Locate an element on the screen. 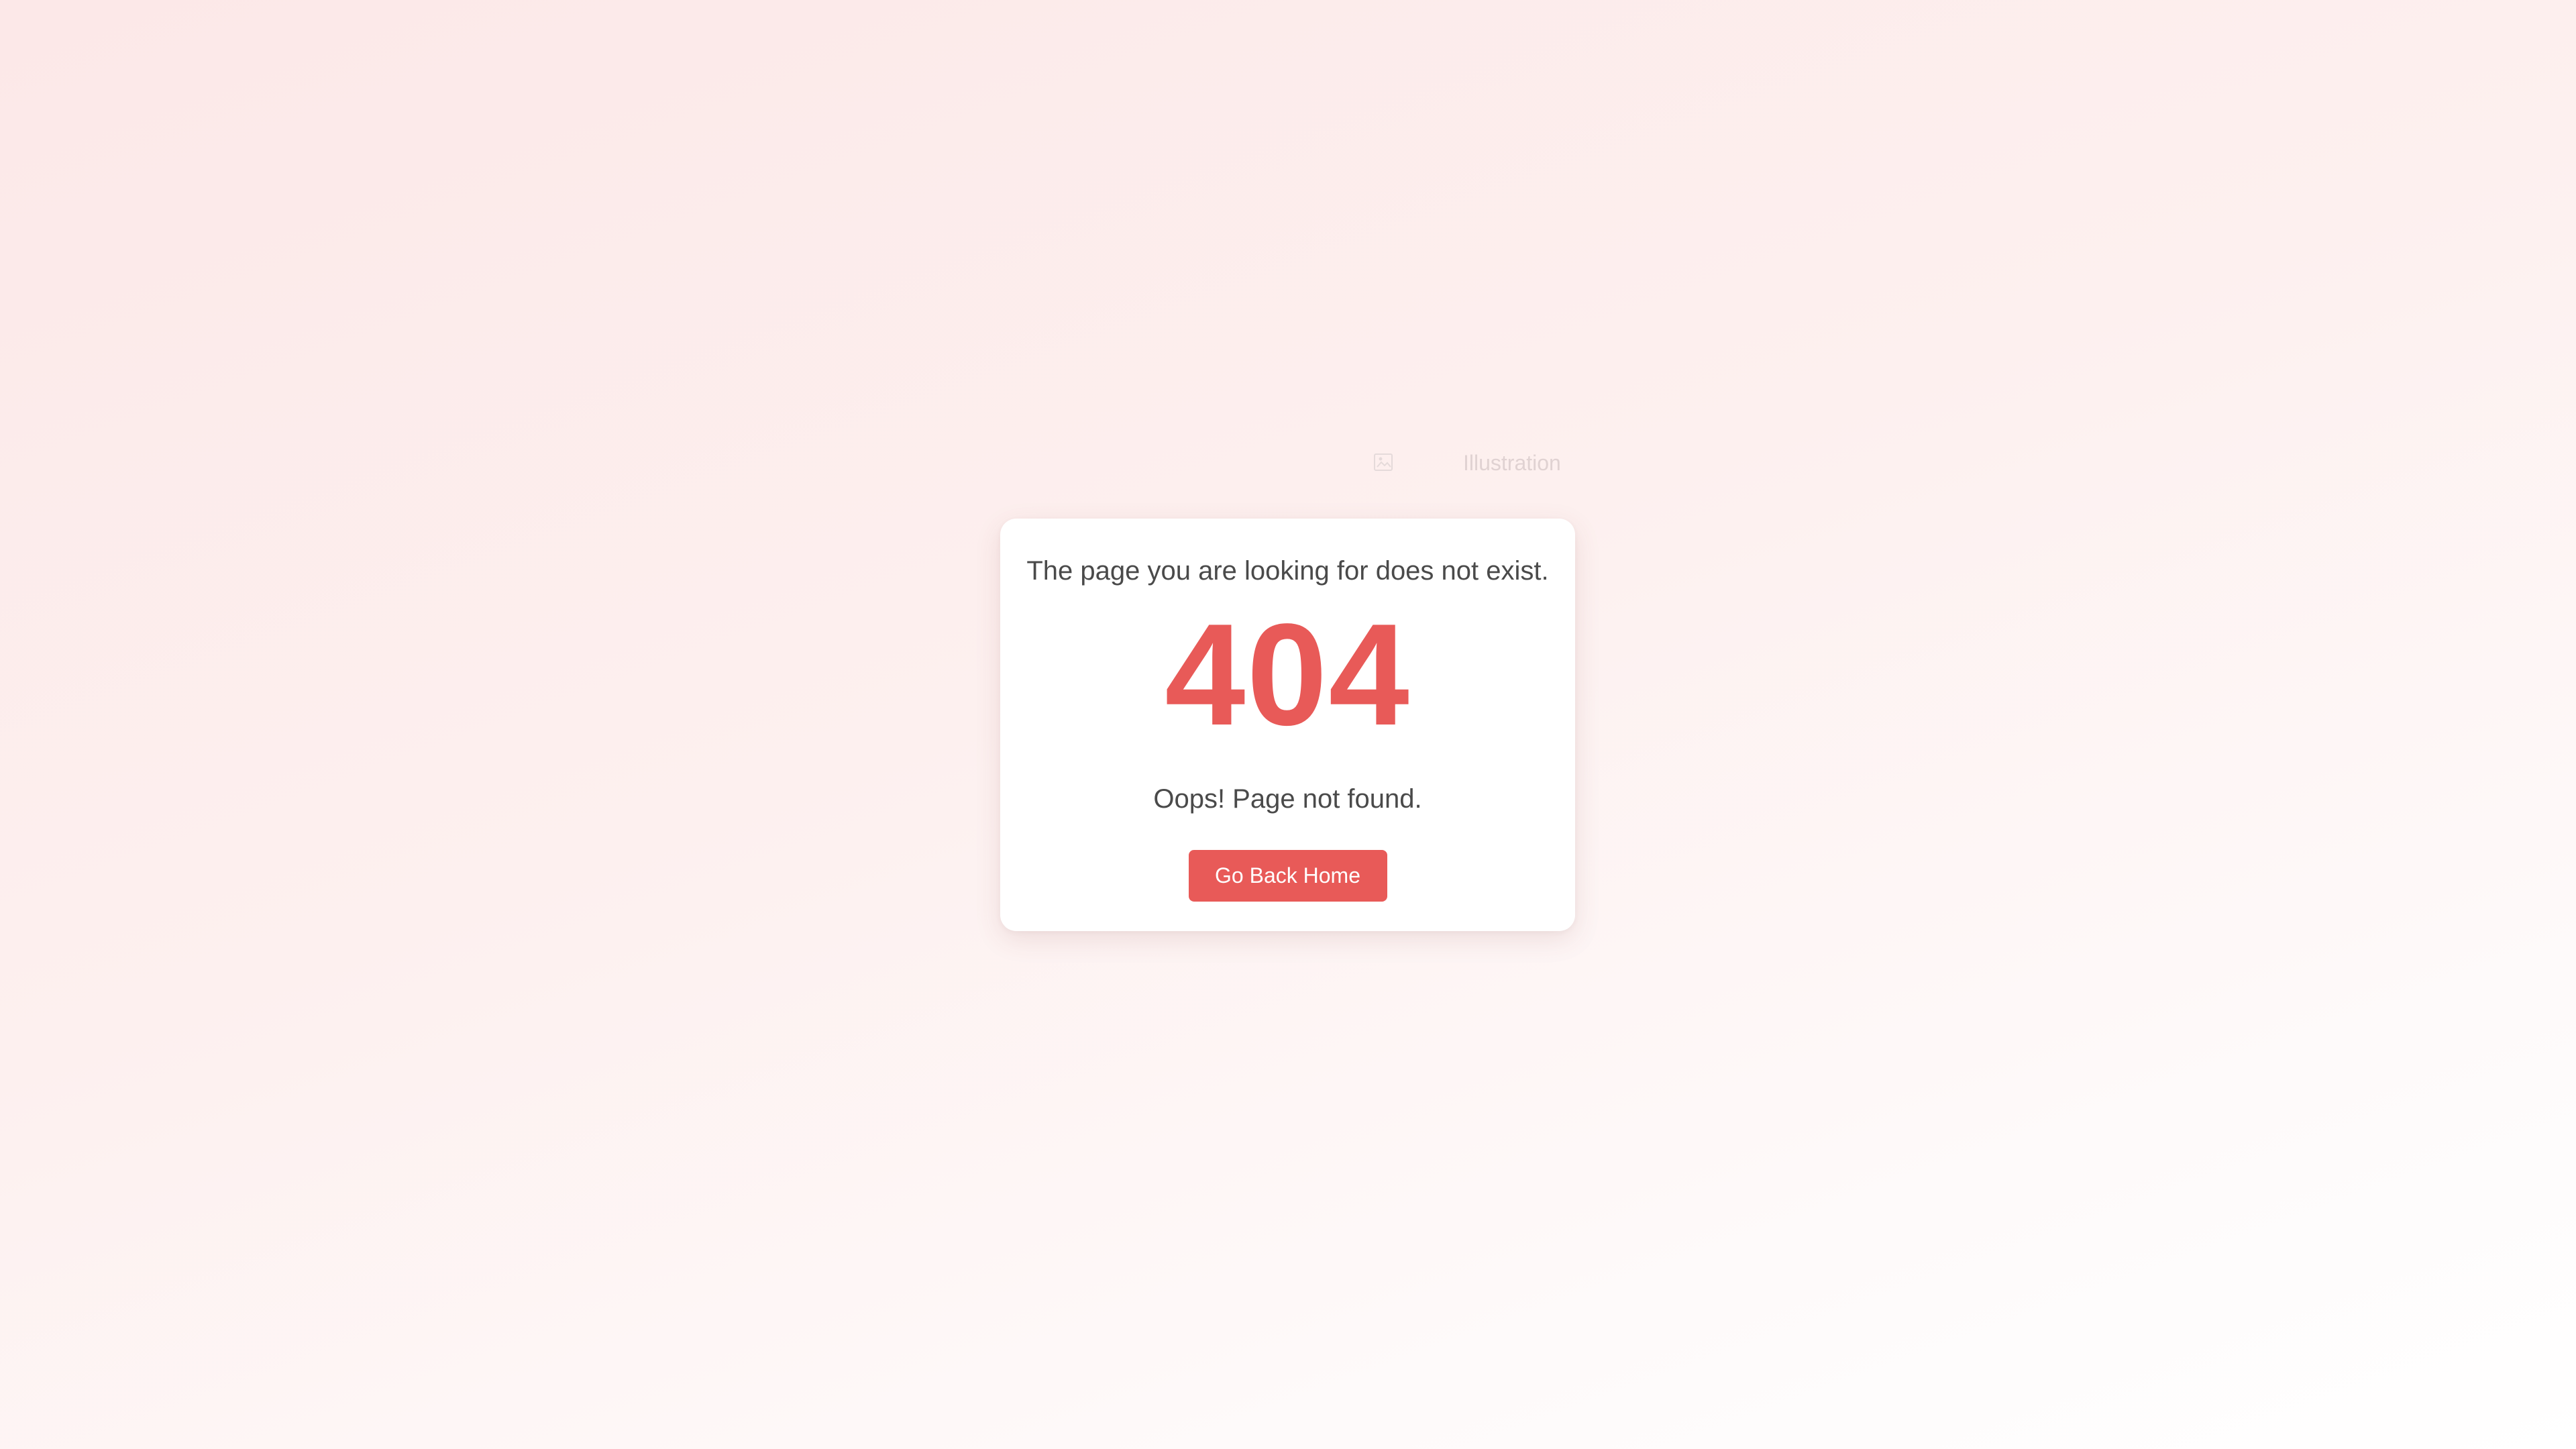 The image size is (2576, 1449). error-subtitle: Oops! Page not found. is located at coordinates (1287, 799).